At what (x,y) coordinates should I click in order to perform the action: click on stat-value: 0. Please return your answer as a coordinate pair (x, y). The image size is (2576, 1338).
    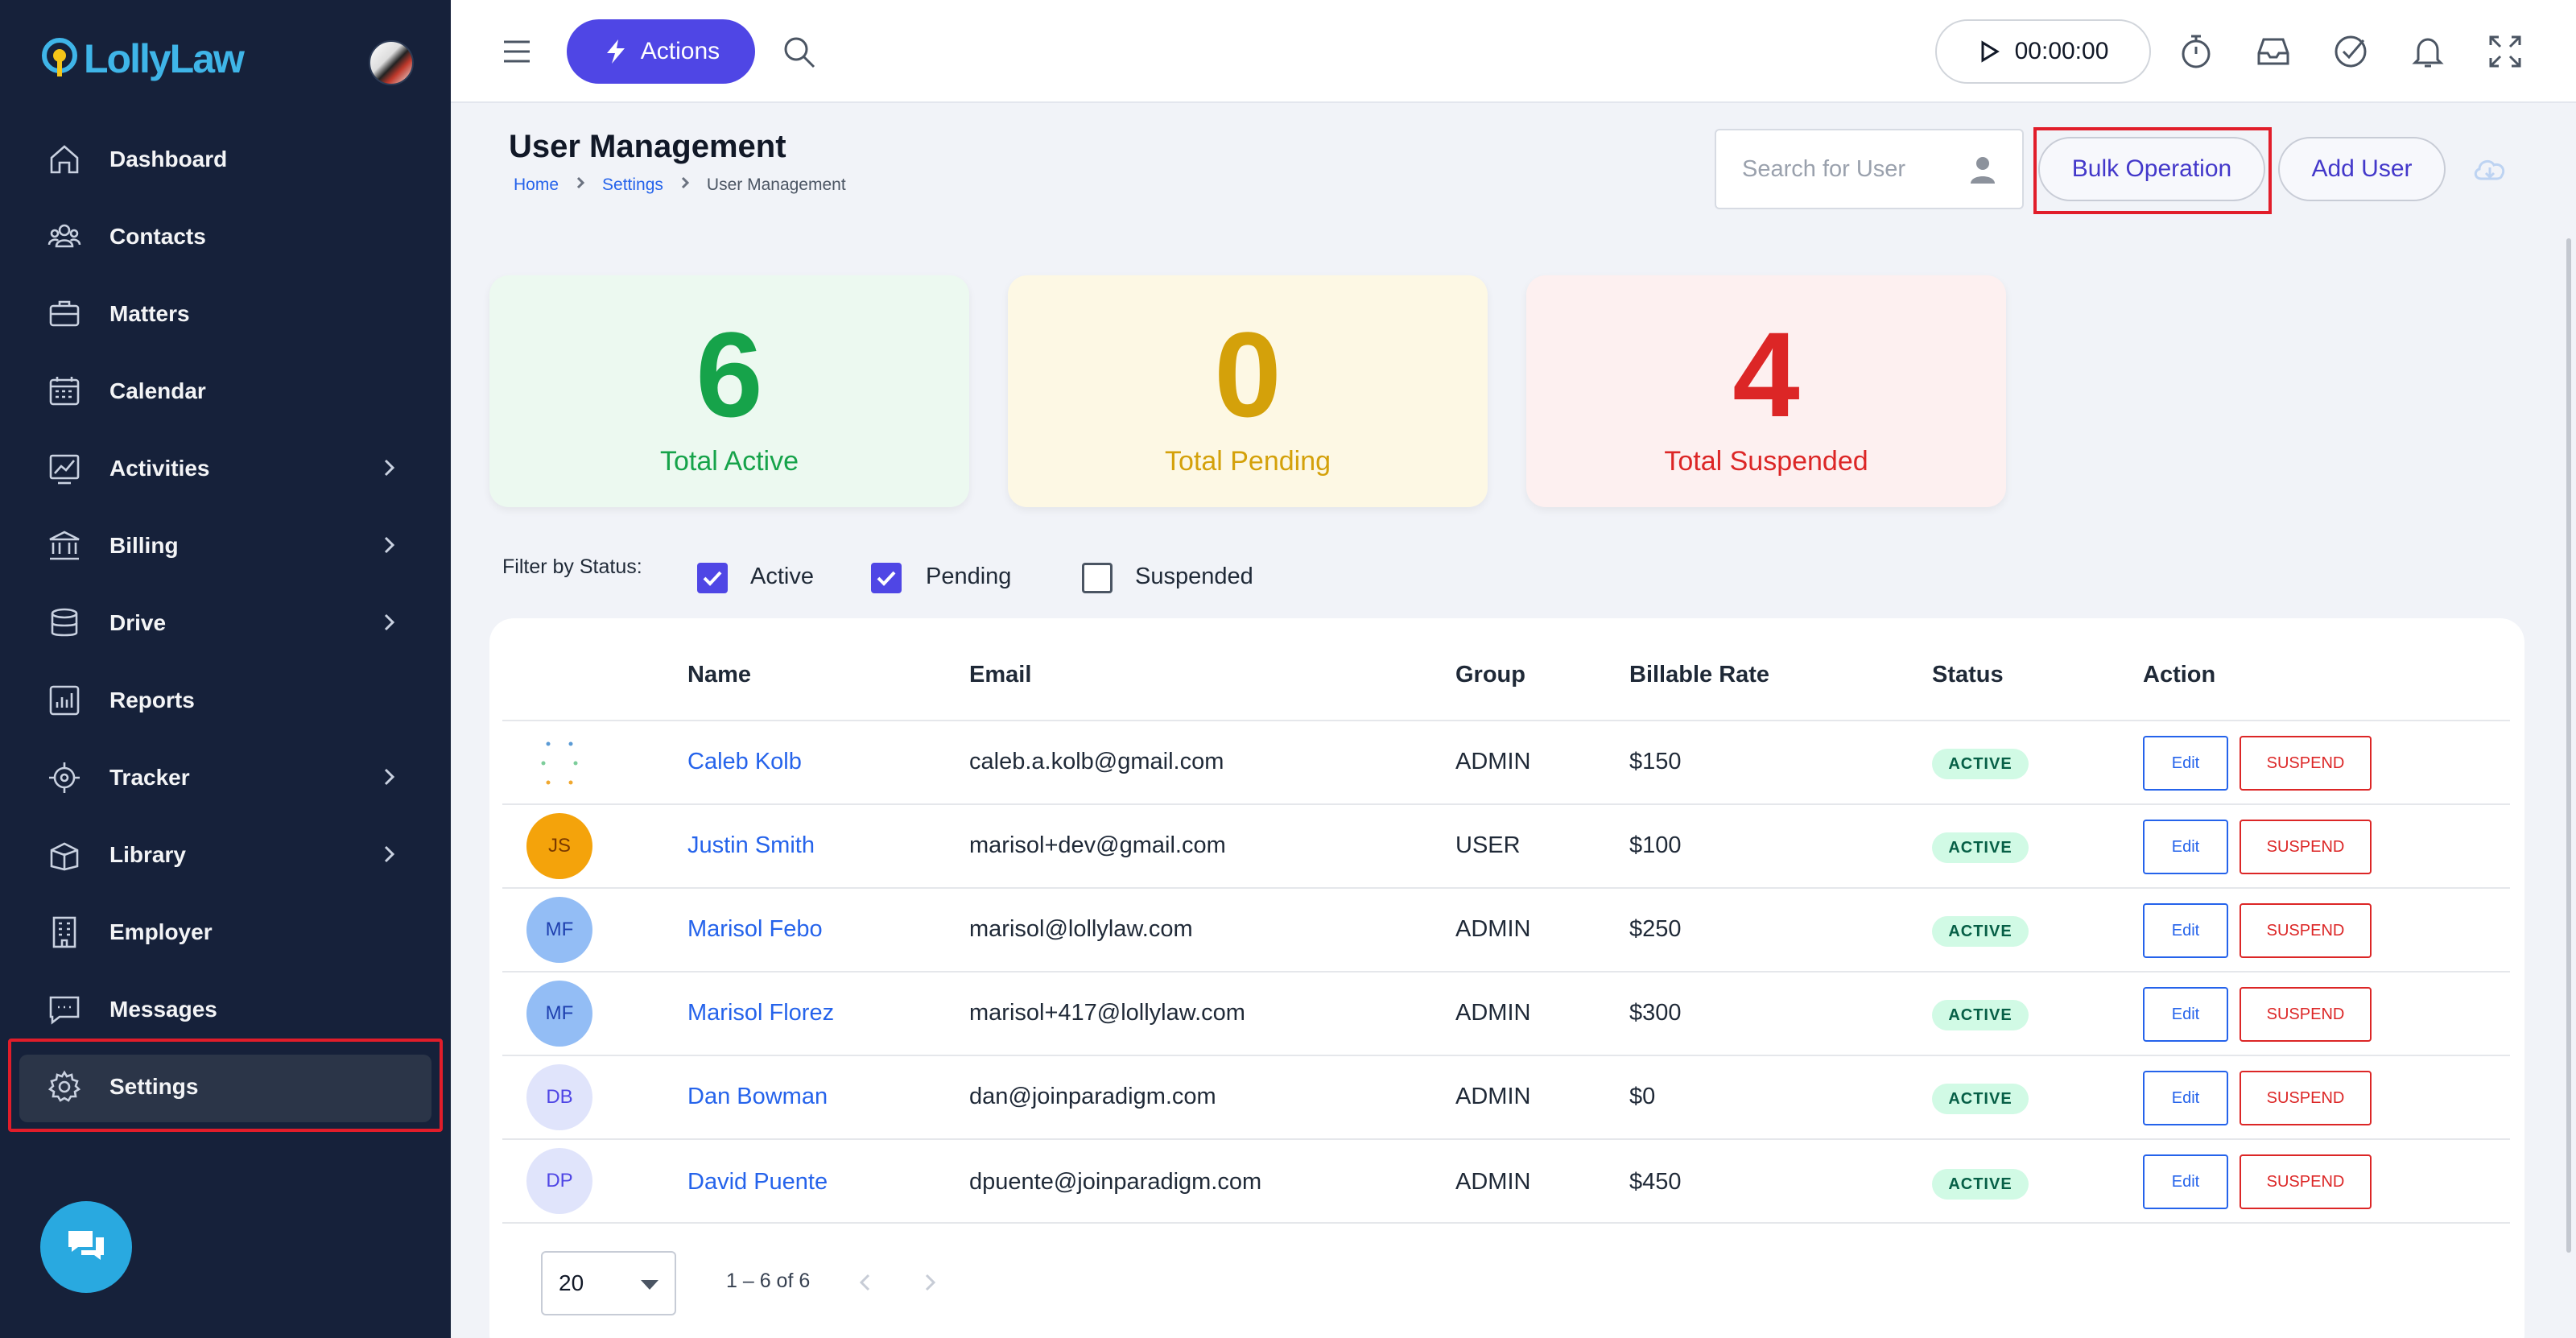
    Looking at the image, I should click on (1248, 374).